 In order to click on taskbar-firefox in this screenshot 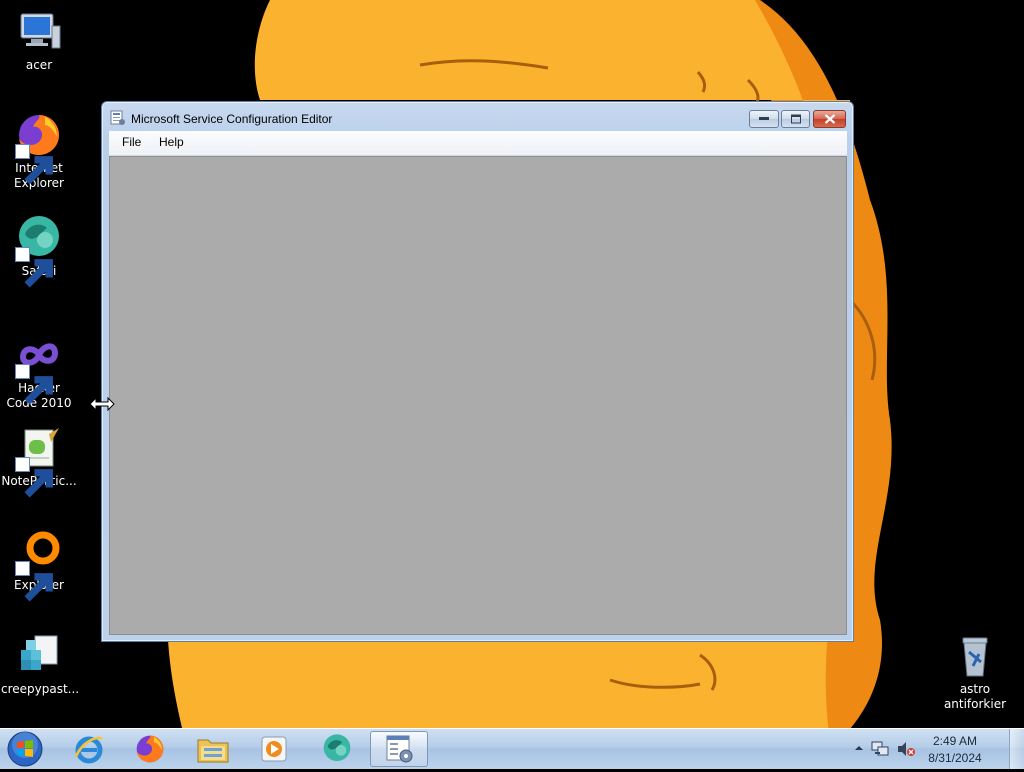, I will do `click(150, 749)`.